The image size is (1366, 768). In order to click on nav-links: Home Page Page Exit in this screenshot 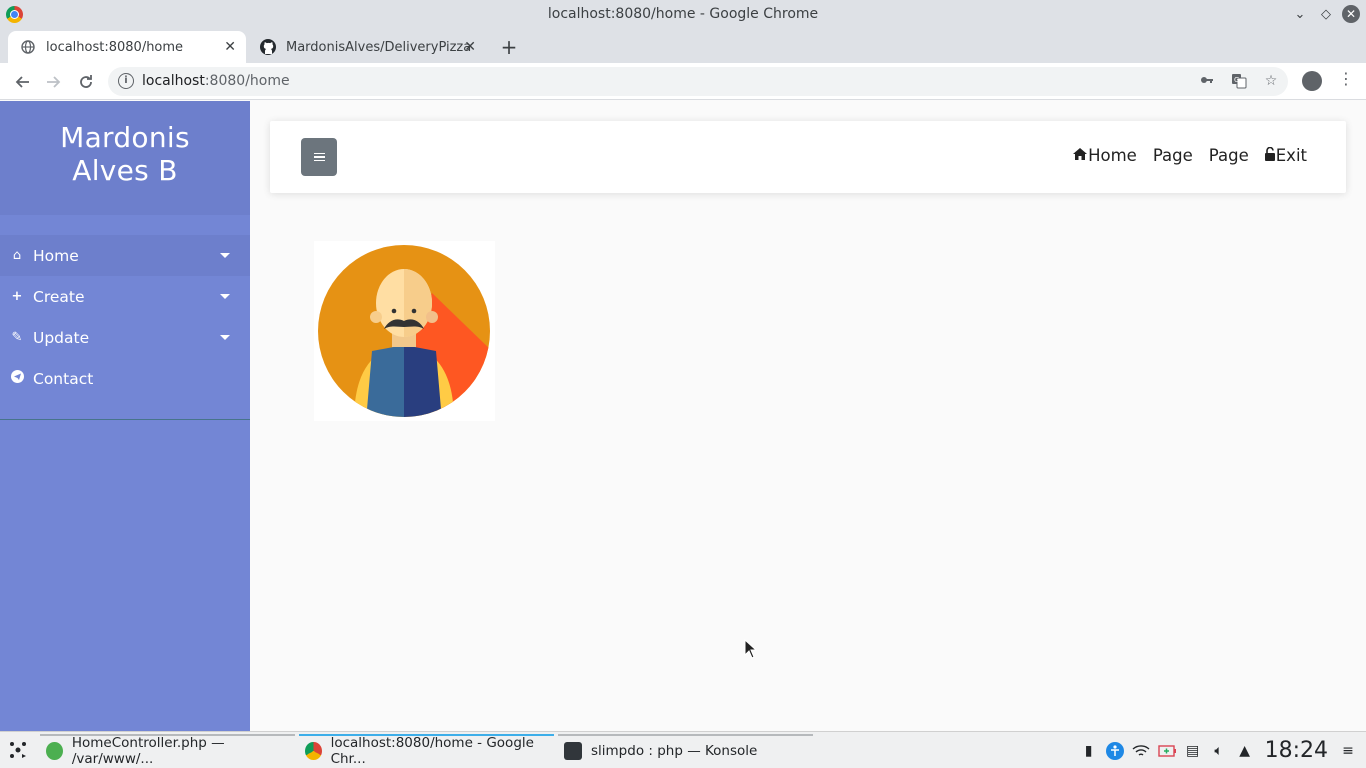, I will do `click(1190, 155)`.